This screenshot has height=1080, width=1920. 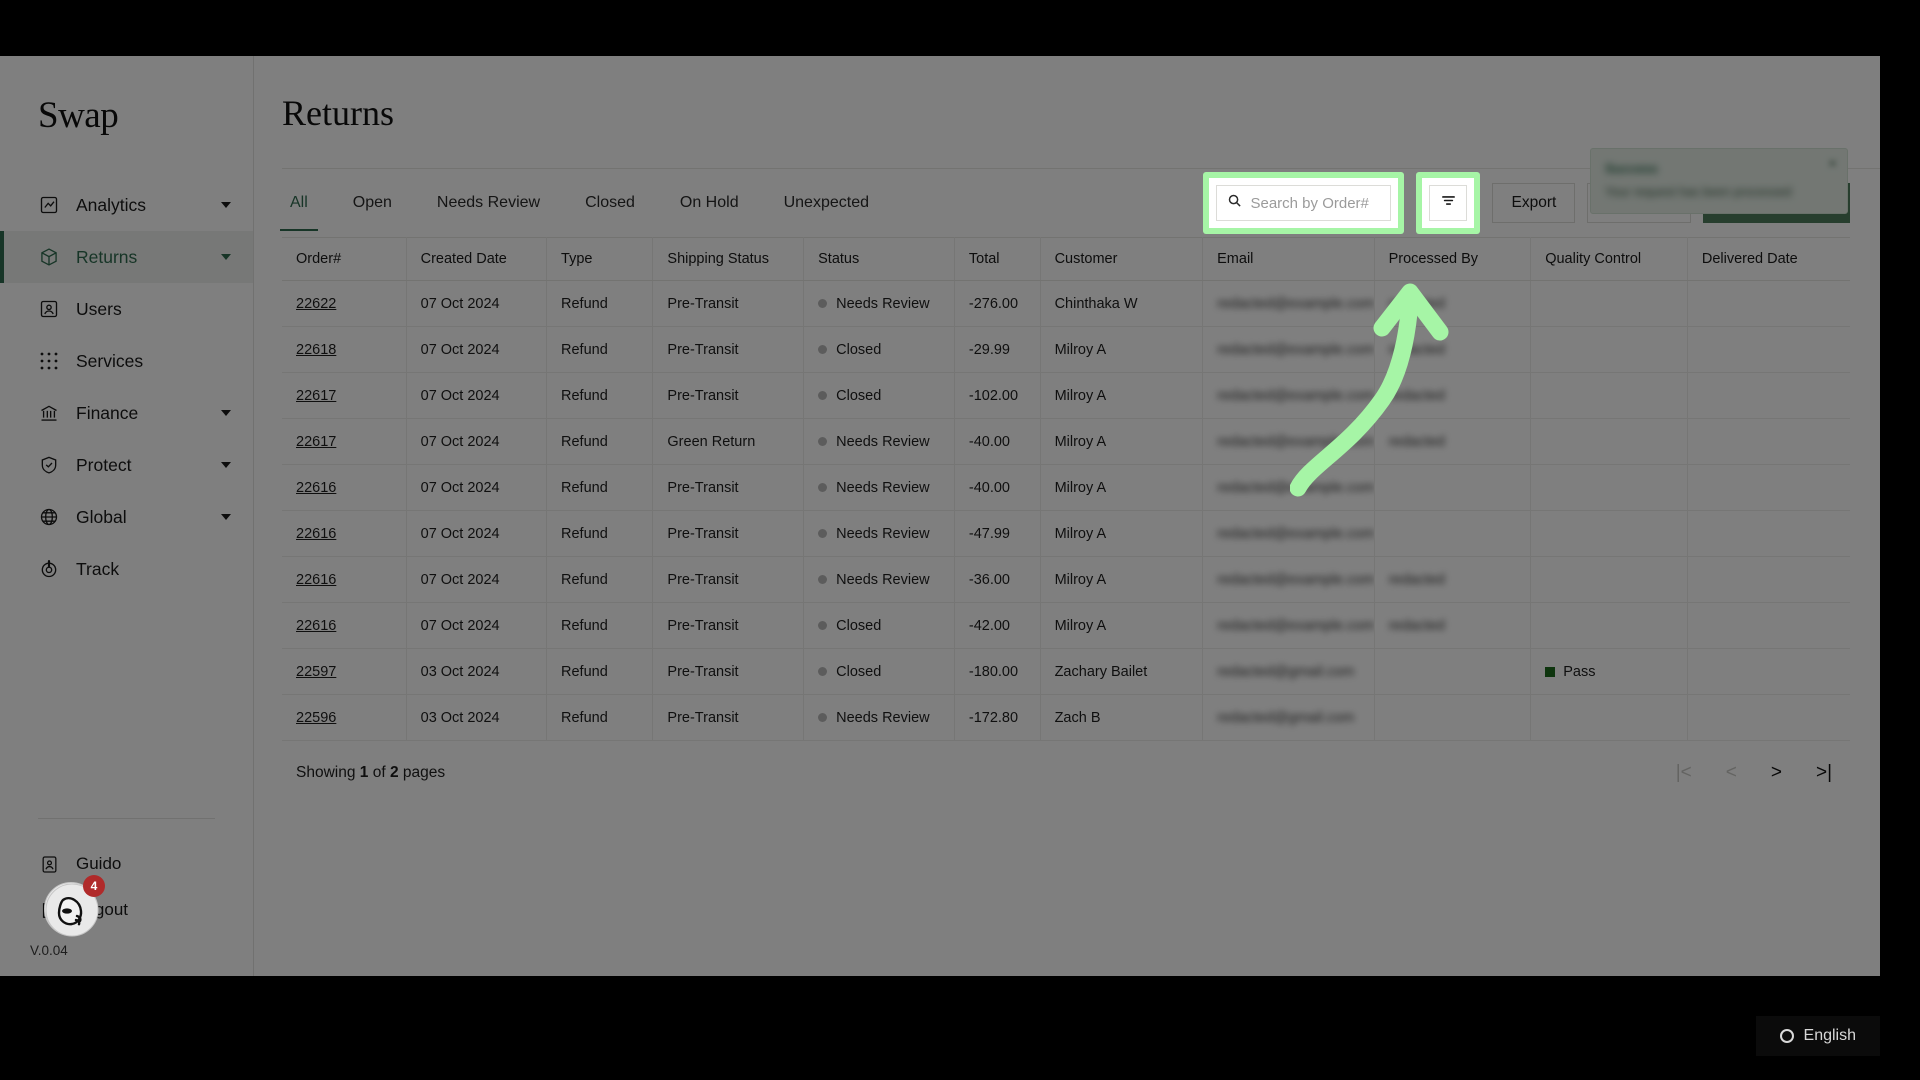 What do you see at coordinates (299, 203) in the screenshot?
I see `tab-all: All` at bounding box center [299, 203].